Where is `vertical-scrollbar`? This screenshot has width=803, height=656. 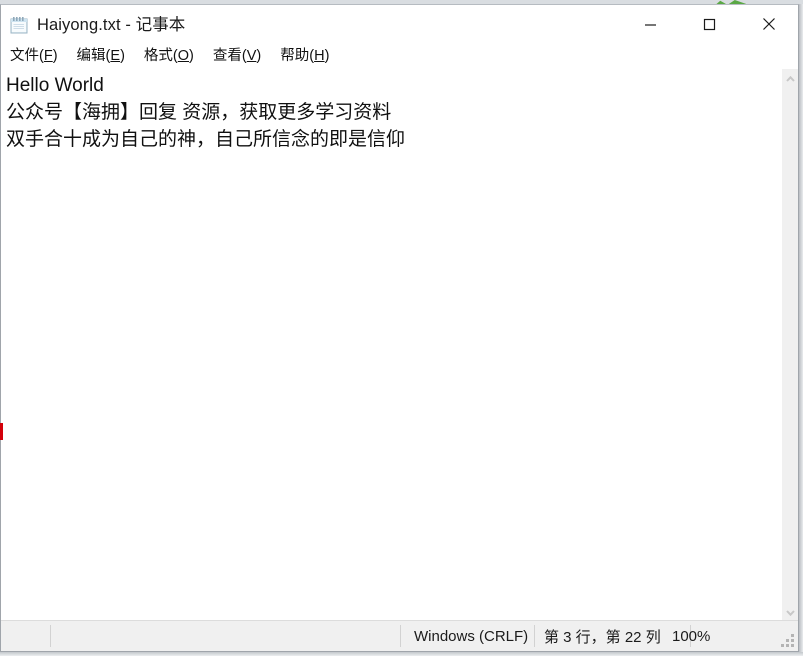
vertical-scrollbar is located at coordinates (789, 344).